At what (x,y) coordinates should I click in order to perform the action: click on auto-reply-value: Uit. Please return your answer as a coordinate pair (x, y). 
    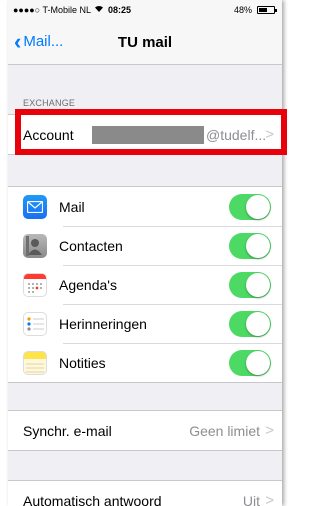
    Looking at the image, I should click on (251, 499).